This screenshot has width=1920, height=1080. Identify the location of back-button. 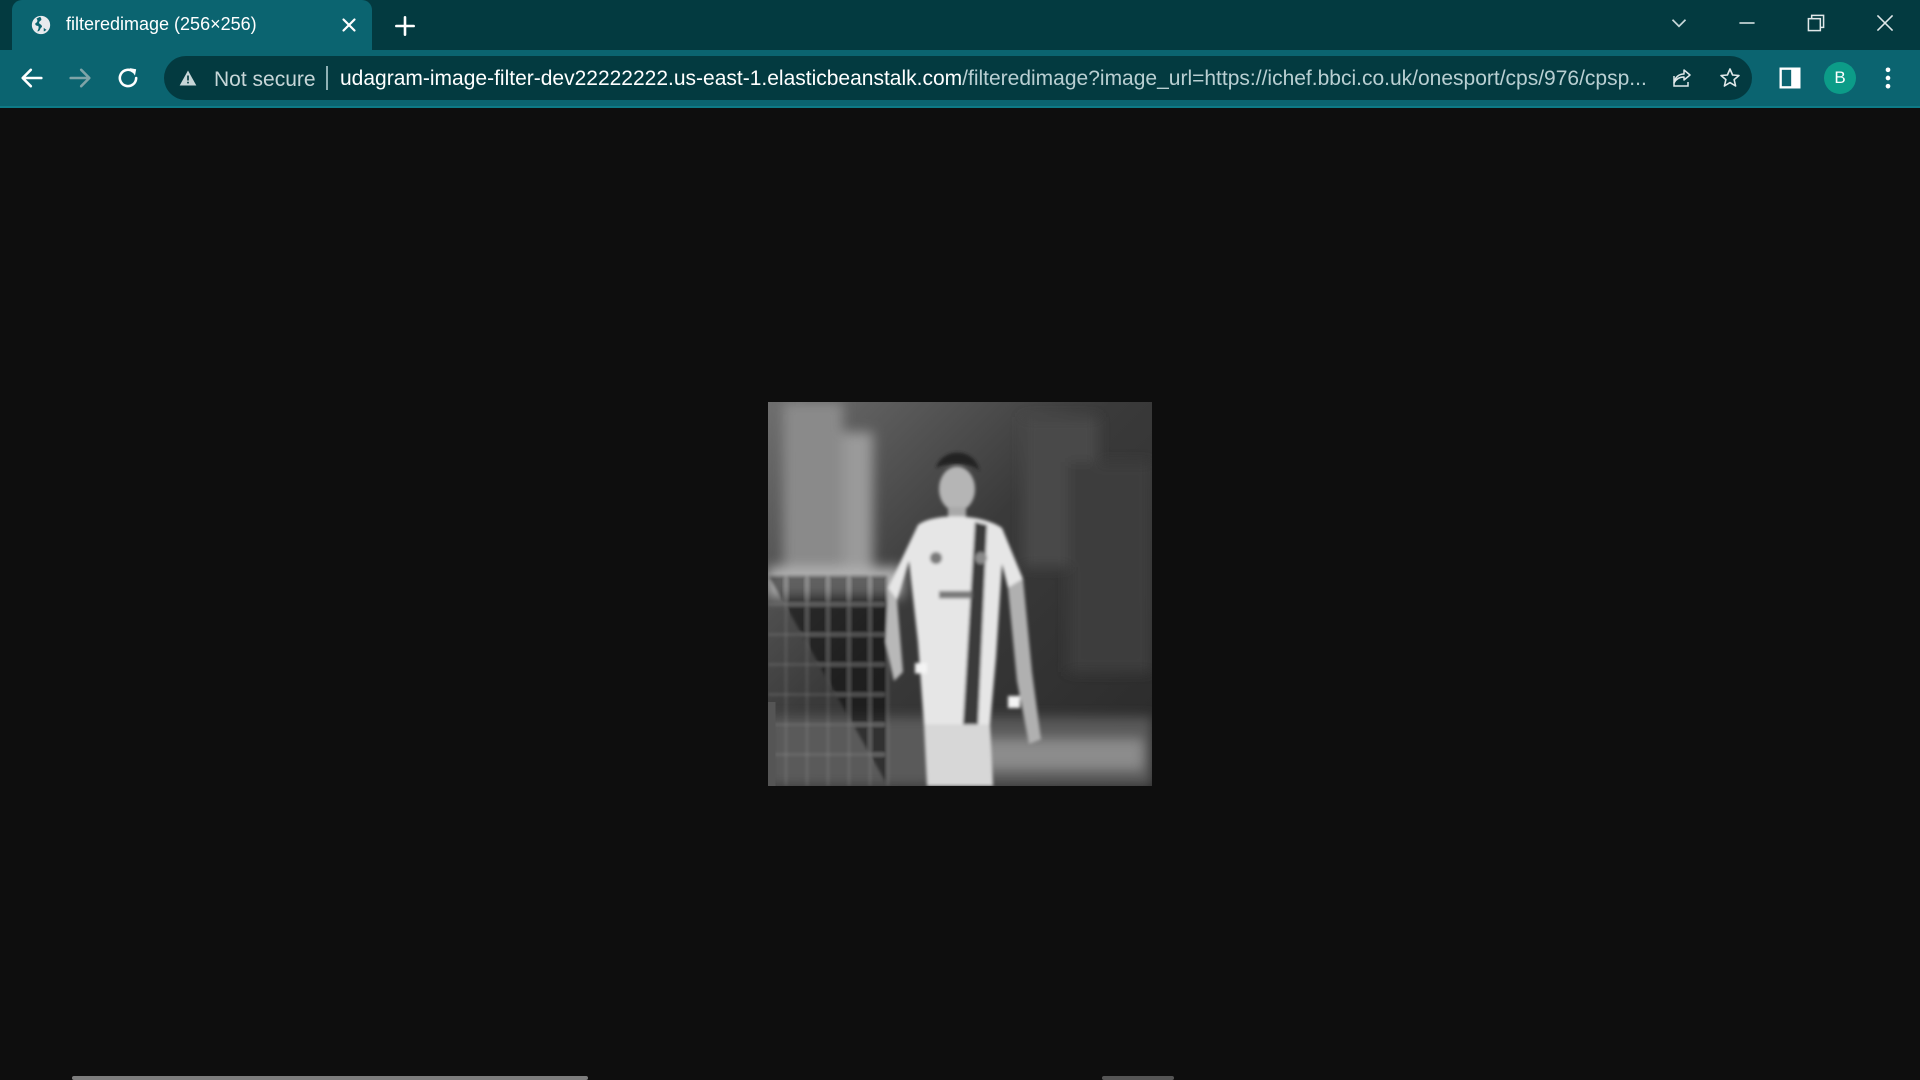
(32, 78).